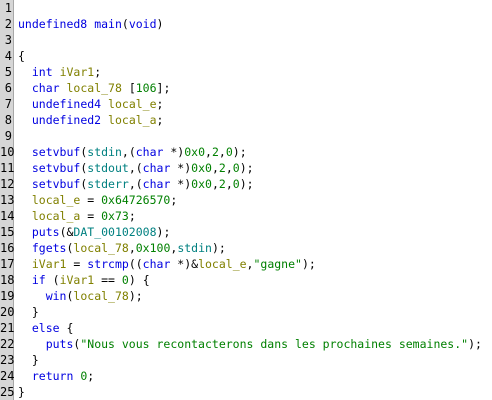  What do you see at coordinates (277, 264) in the screenshot?
I see `string-literal: "gagne"` at bounding box center [277, 264].